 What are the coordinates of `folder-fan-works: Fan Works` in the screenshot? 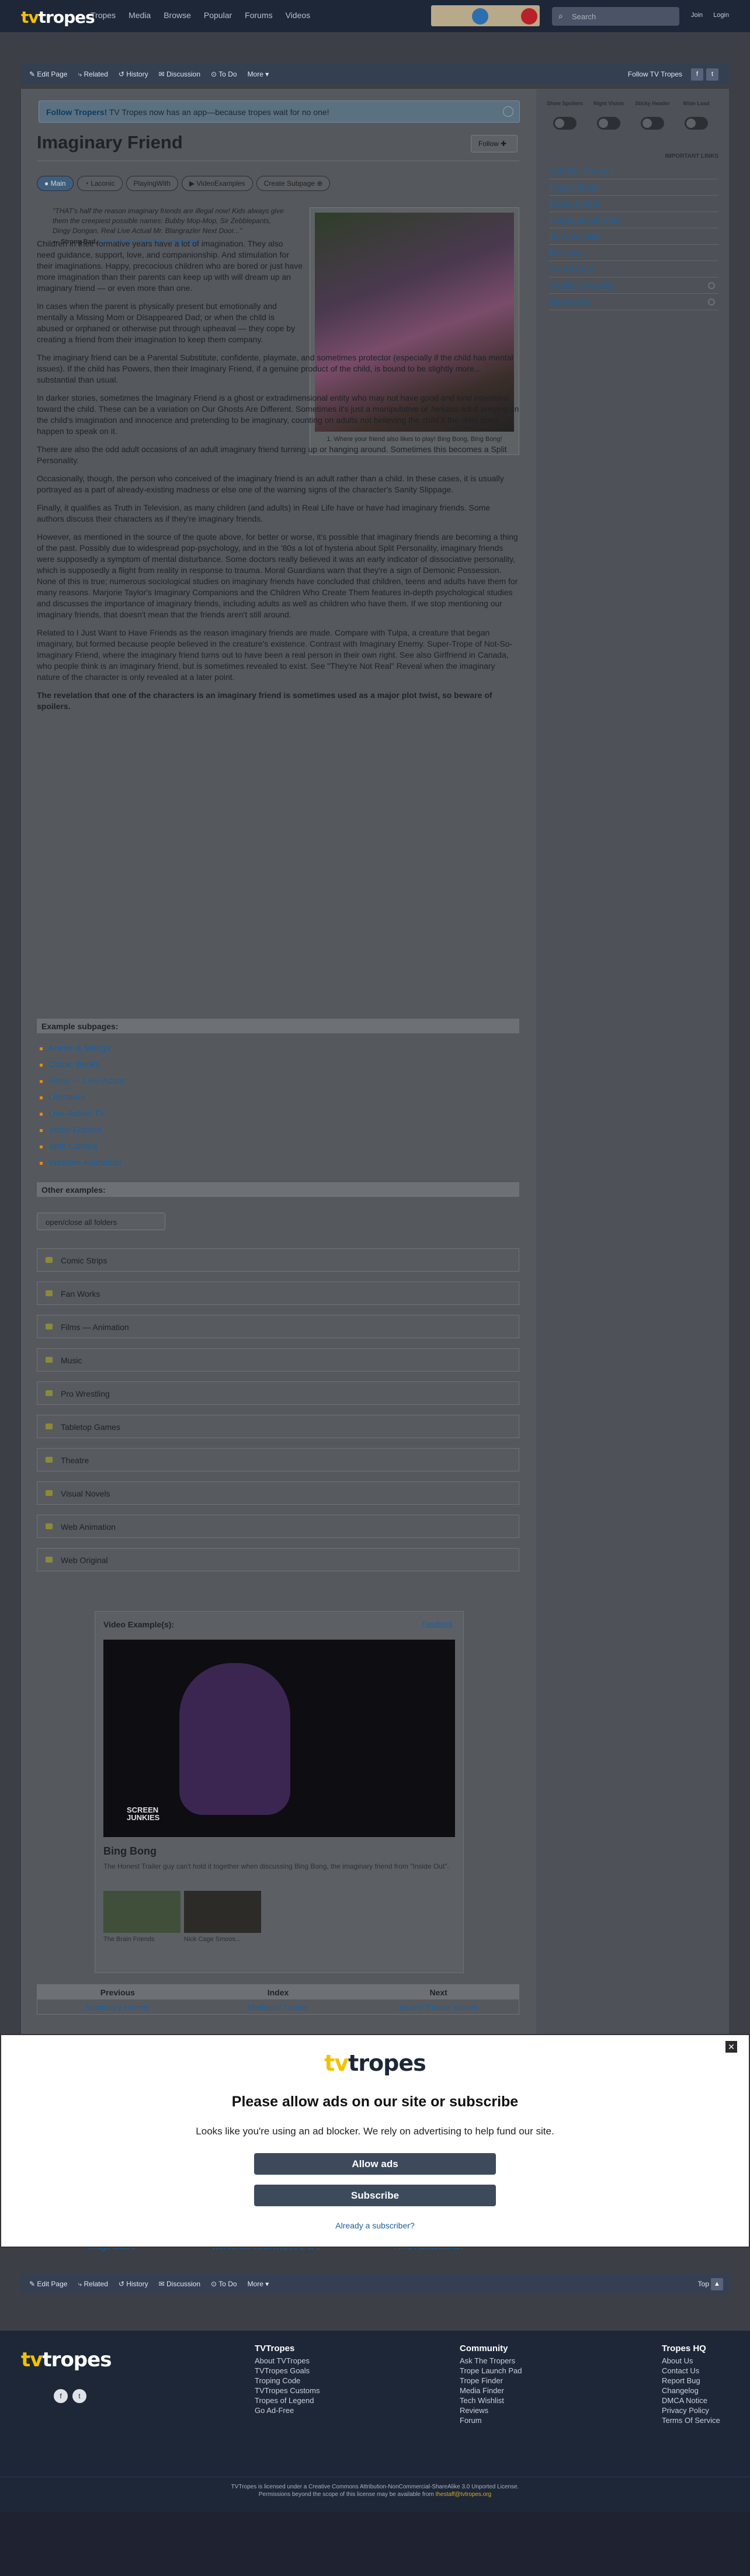 It's located at (278, 1293).